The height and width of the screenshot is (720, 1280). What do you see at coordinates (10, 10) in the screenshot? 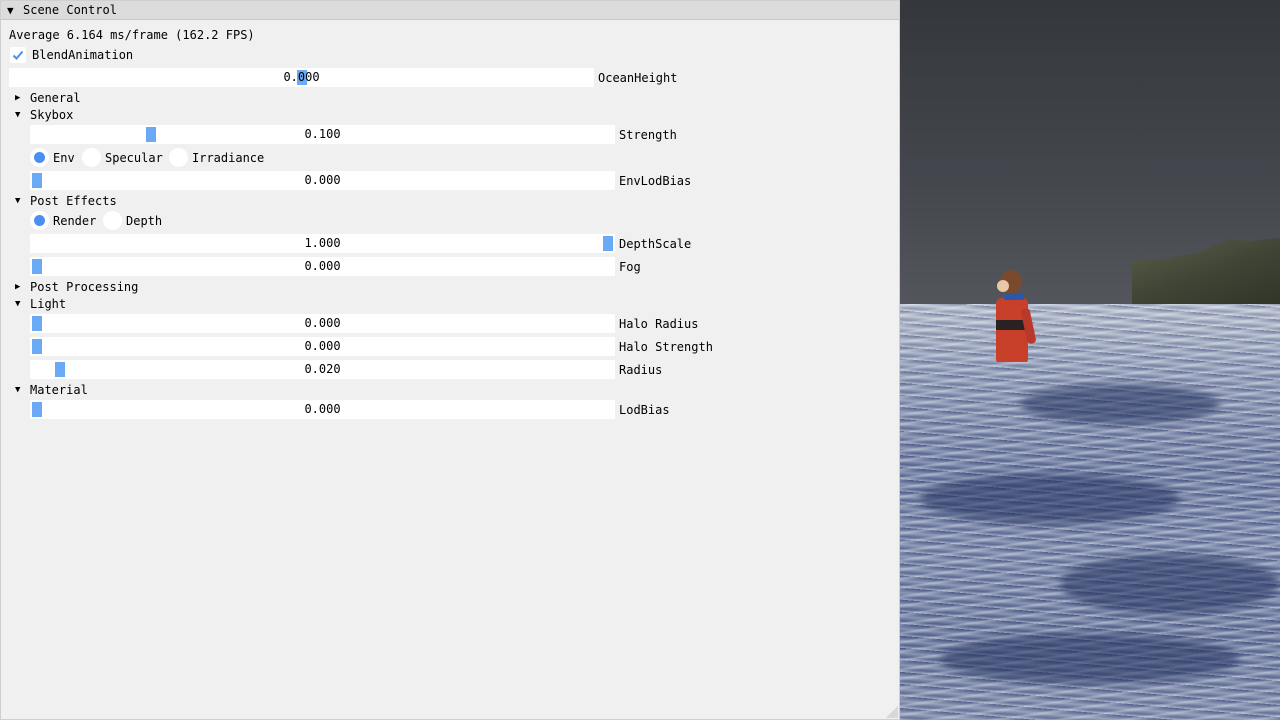
I see `collapse-window-icon: ▼` at bounding box center [10, 10].